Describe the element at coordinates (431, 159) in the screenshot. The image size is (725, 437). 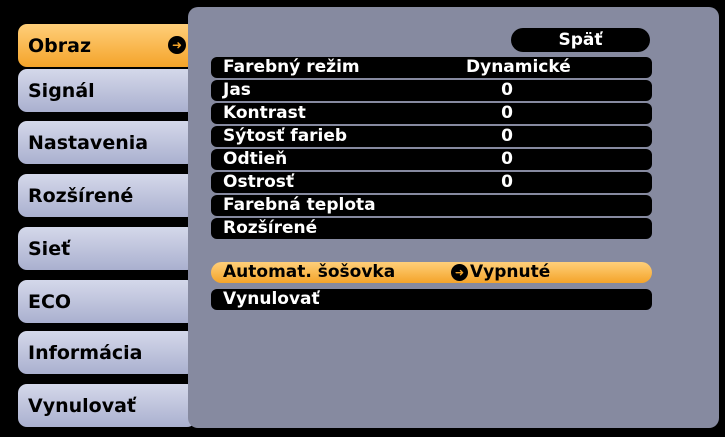
I see `menu-row-odtien: Odtieň 0` at that location.